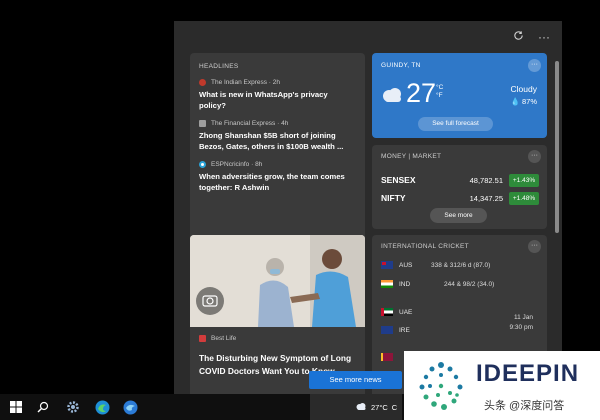 This screenshot has height=420, width=600. What do you see at coordinates (411, 156) in the screenshot?
I see `market-label: MONEY | MARKET` at bounding box center [411, 156].